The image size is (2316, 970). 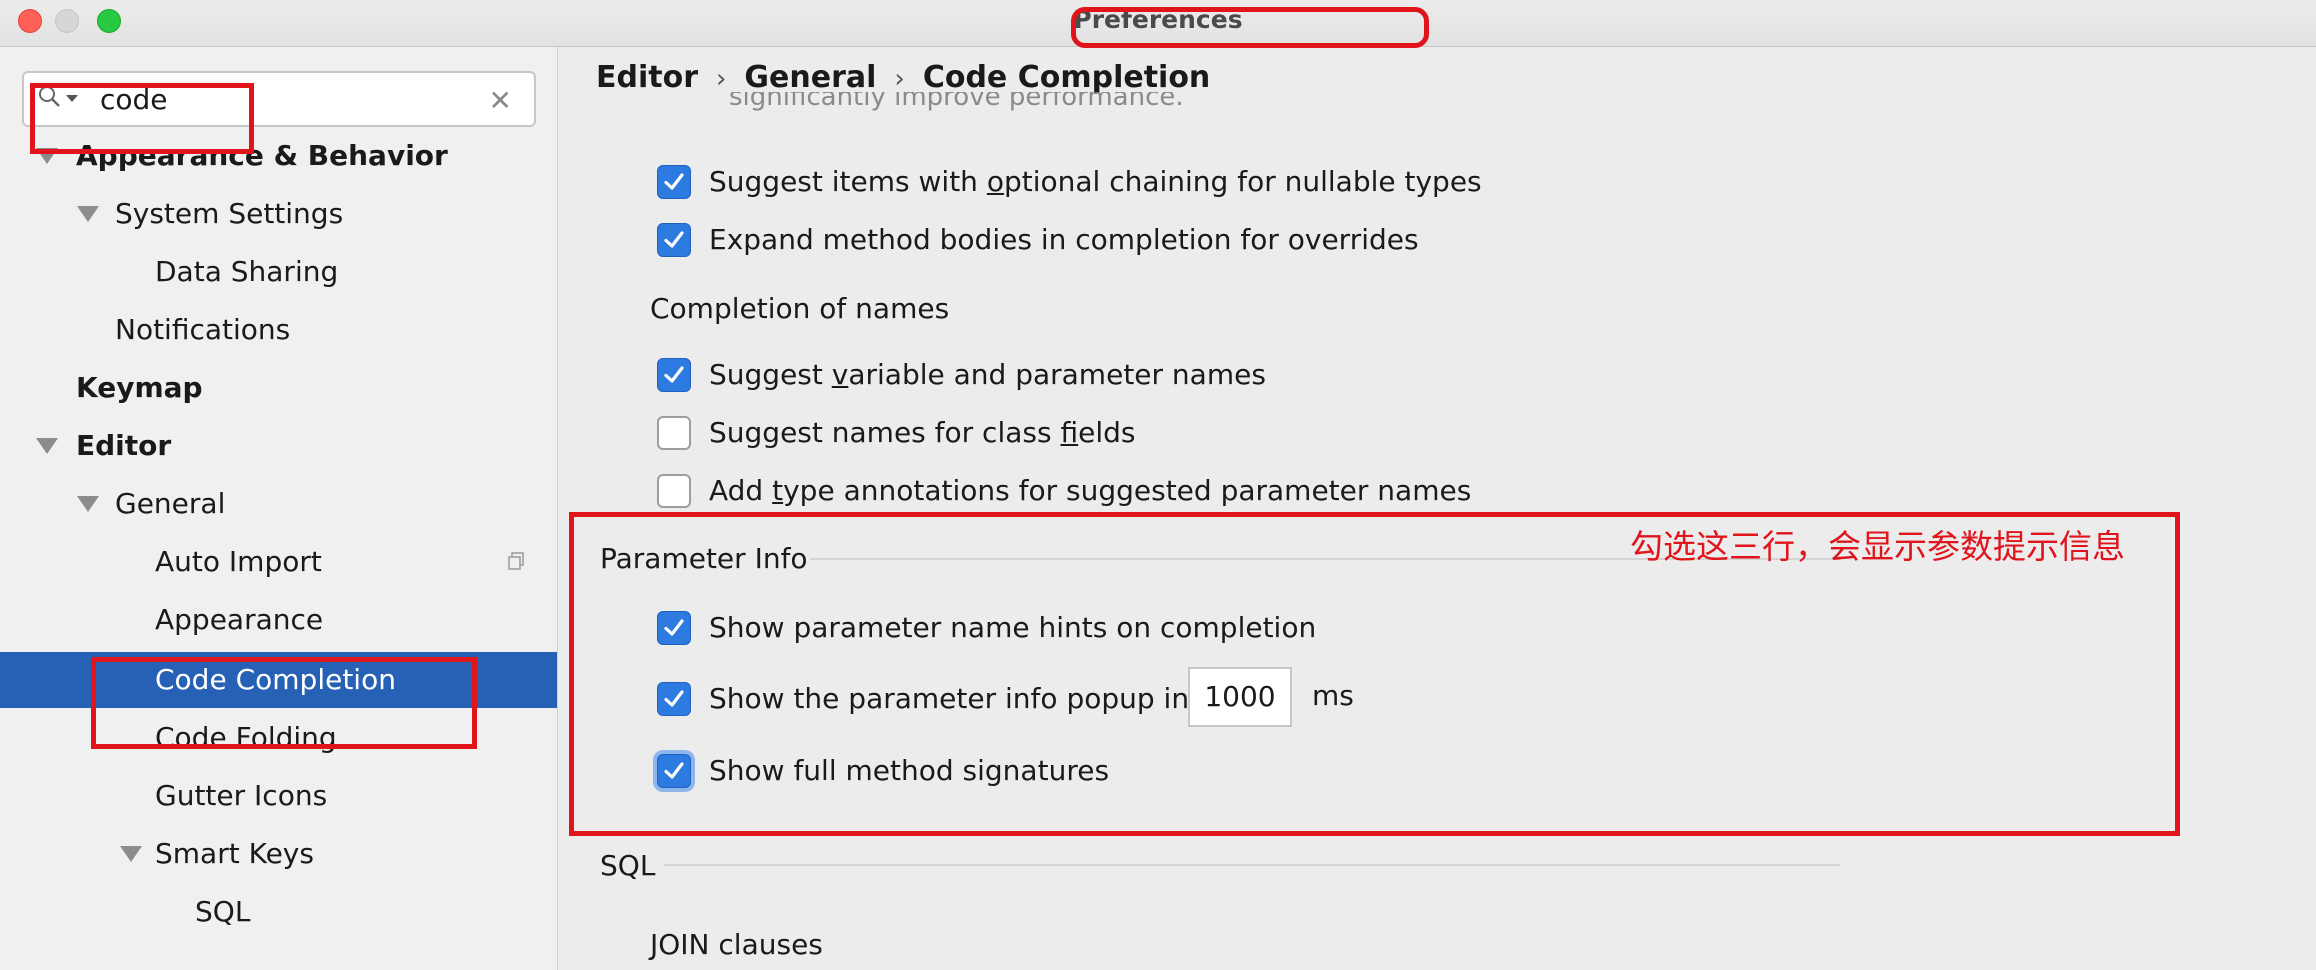 I want to click on sidebar-item-label: General, so click(x=170, y=503).